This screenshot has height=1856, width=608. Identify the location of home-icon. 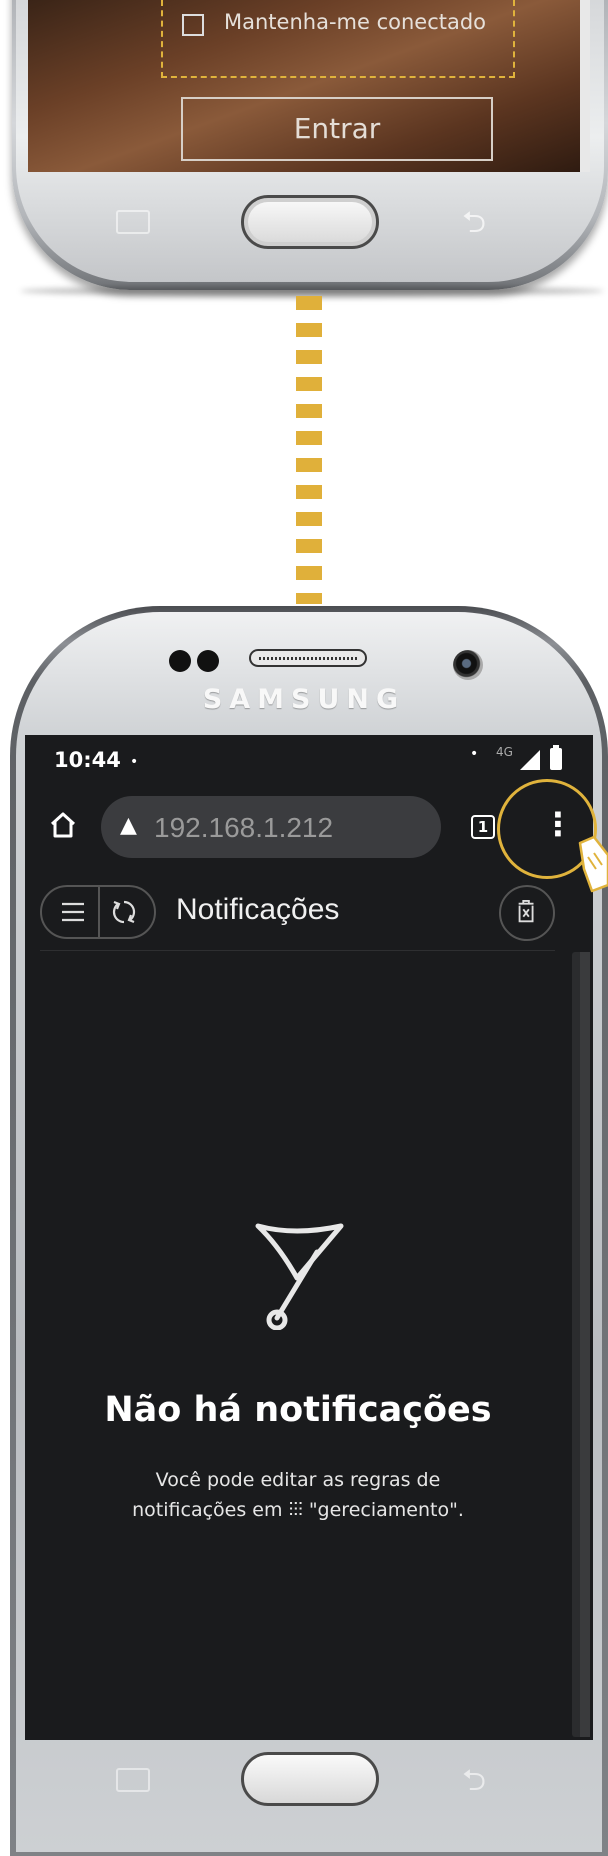
(63, 825).